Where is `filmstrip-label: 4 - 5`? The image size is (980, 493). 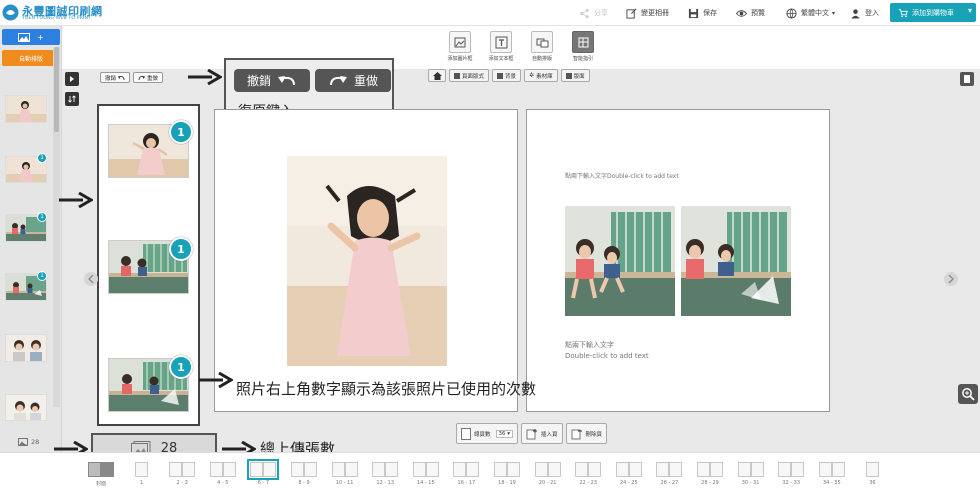
filmstrip-label: 4 - 5 is located at coordinates (223, 483).